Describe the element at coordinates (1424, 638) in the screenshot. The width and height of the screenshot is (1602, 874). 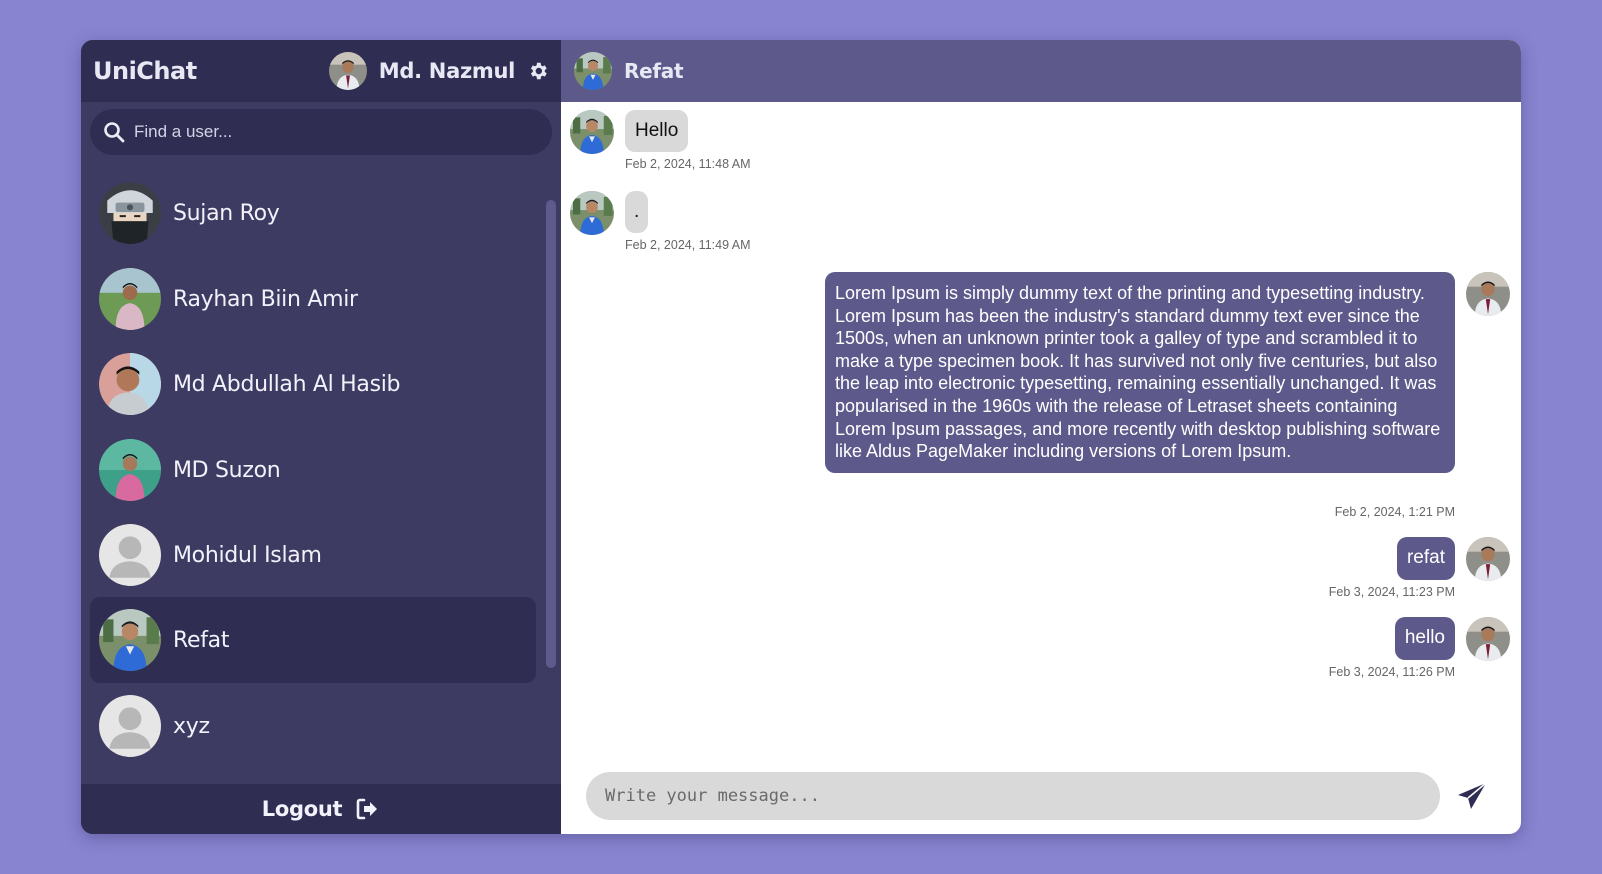
I see `message-bubble-outgoing: hello` at that location.